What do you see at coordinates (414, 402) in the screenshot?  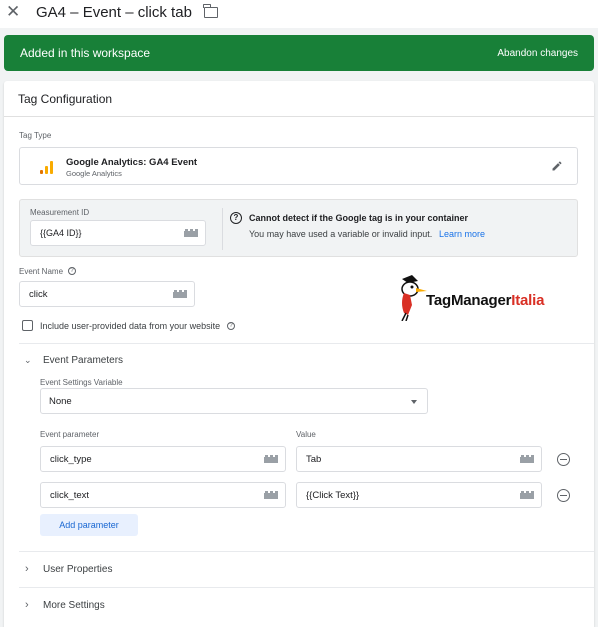 I see `dropdown-caret-icon` at bounding box center [414, 402].